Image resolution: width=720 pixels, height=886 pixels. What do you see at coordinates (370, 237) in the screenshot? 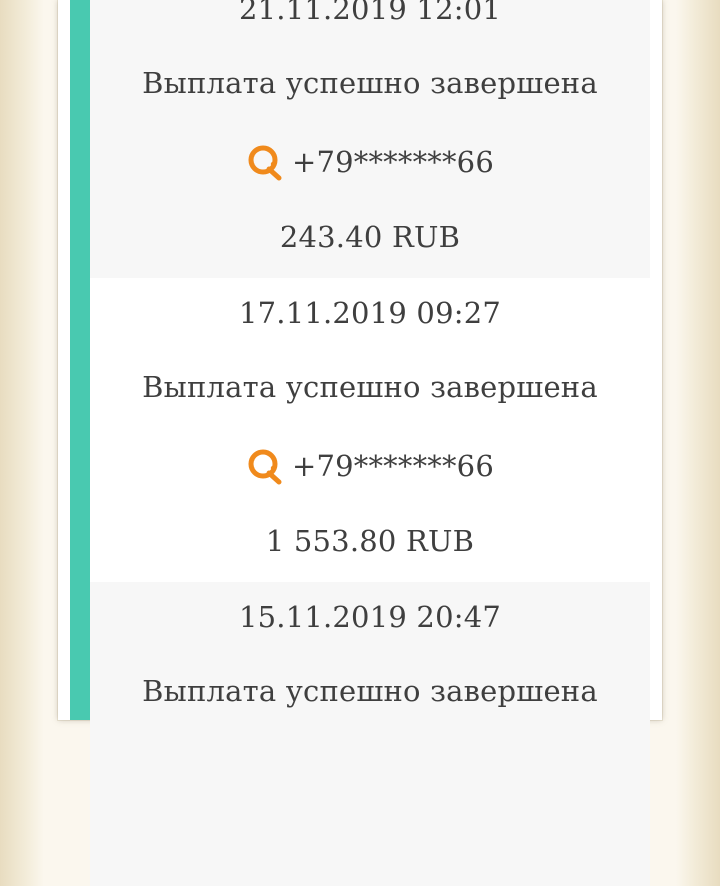
I see `payout-amount: 243.40 RUB` at bounding box center [370, 237].